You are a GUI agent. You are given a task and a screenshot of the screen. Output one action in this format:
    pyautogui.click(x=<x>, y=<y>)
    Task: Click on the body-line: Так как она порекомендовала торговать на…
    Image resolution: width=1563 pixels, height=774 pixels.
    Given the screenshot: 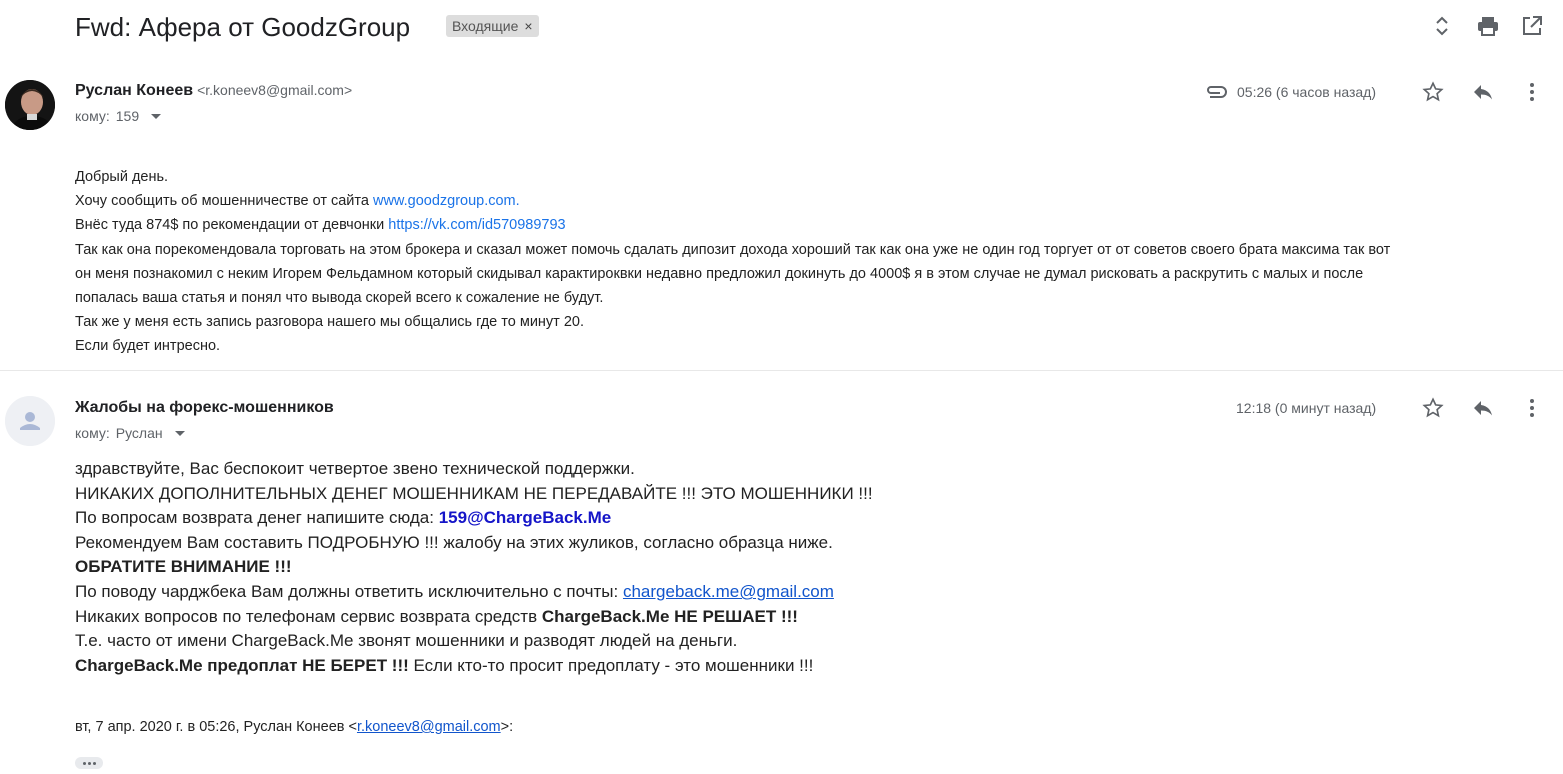 What is the action you would take?
    pyautogui.click(x=733, y=249)
    